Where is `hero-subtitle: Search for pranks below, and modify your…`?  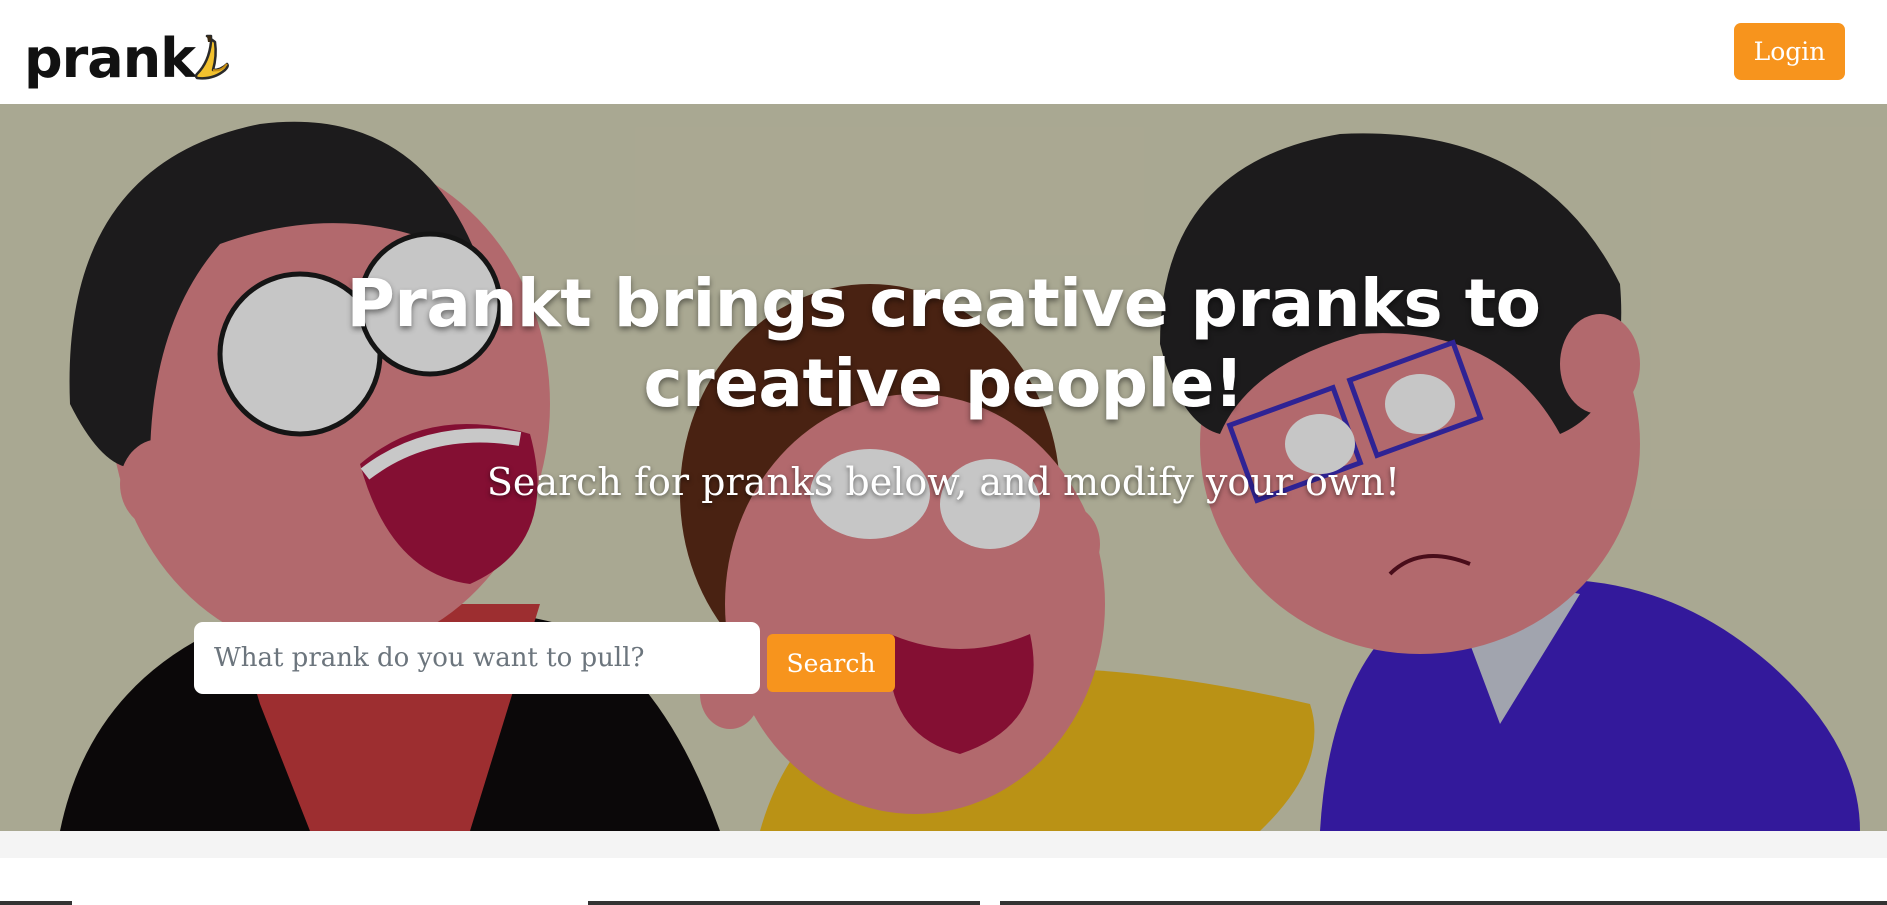
hero-subtitle: Search for pranks below, and modify your… is located at coordinates (943, 482).